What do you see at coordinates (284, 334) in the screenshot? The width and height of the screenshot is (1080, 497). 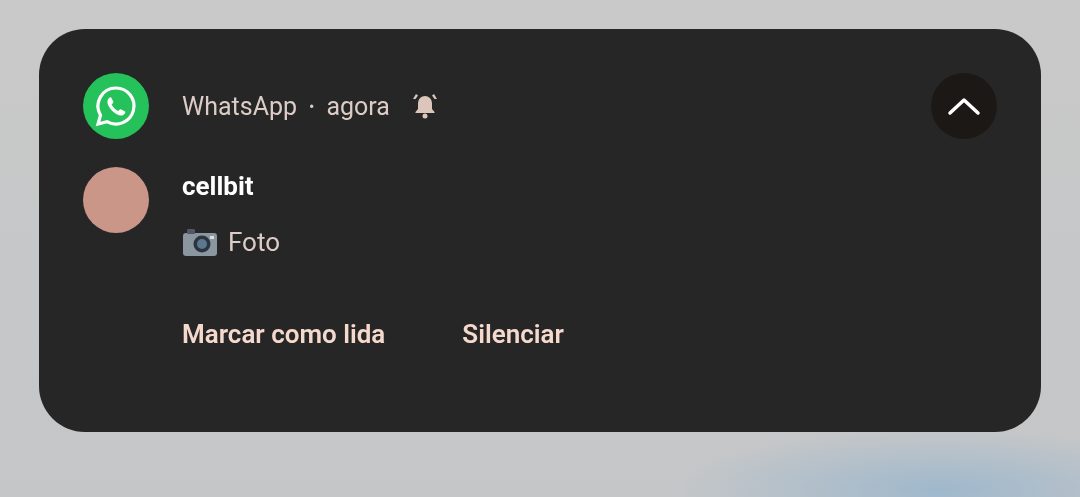 I see `action-link: Marcar como lida` at bounding box center [284, 334].